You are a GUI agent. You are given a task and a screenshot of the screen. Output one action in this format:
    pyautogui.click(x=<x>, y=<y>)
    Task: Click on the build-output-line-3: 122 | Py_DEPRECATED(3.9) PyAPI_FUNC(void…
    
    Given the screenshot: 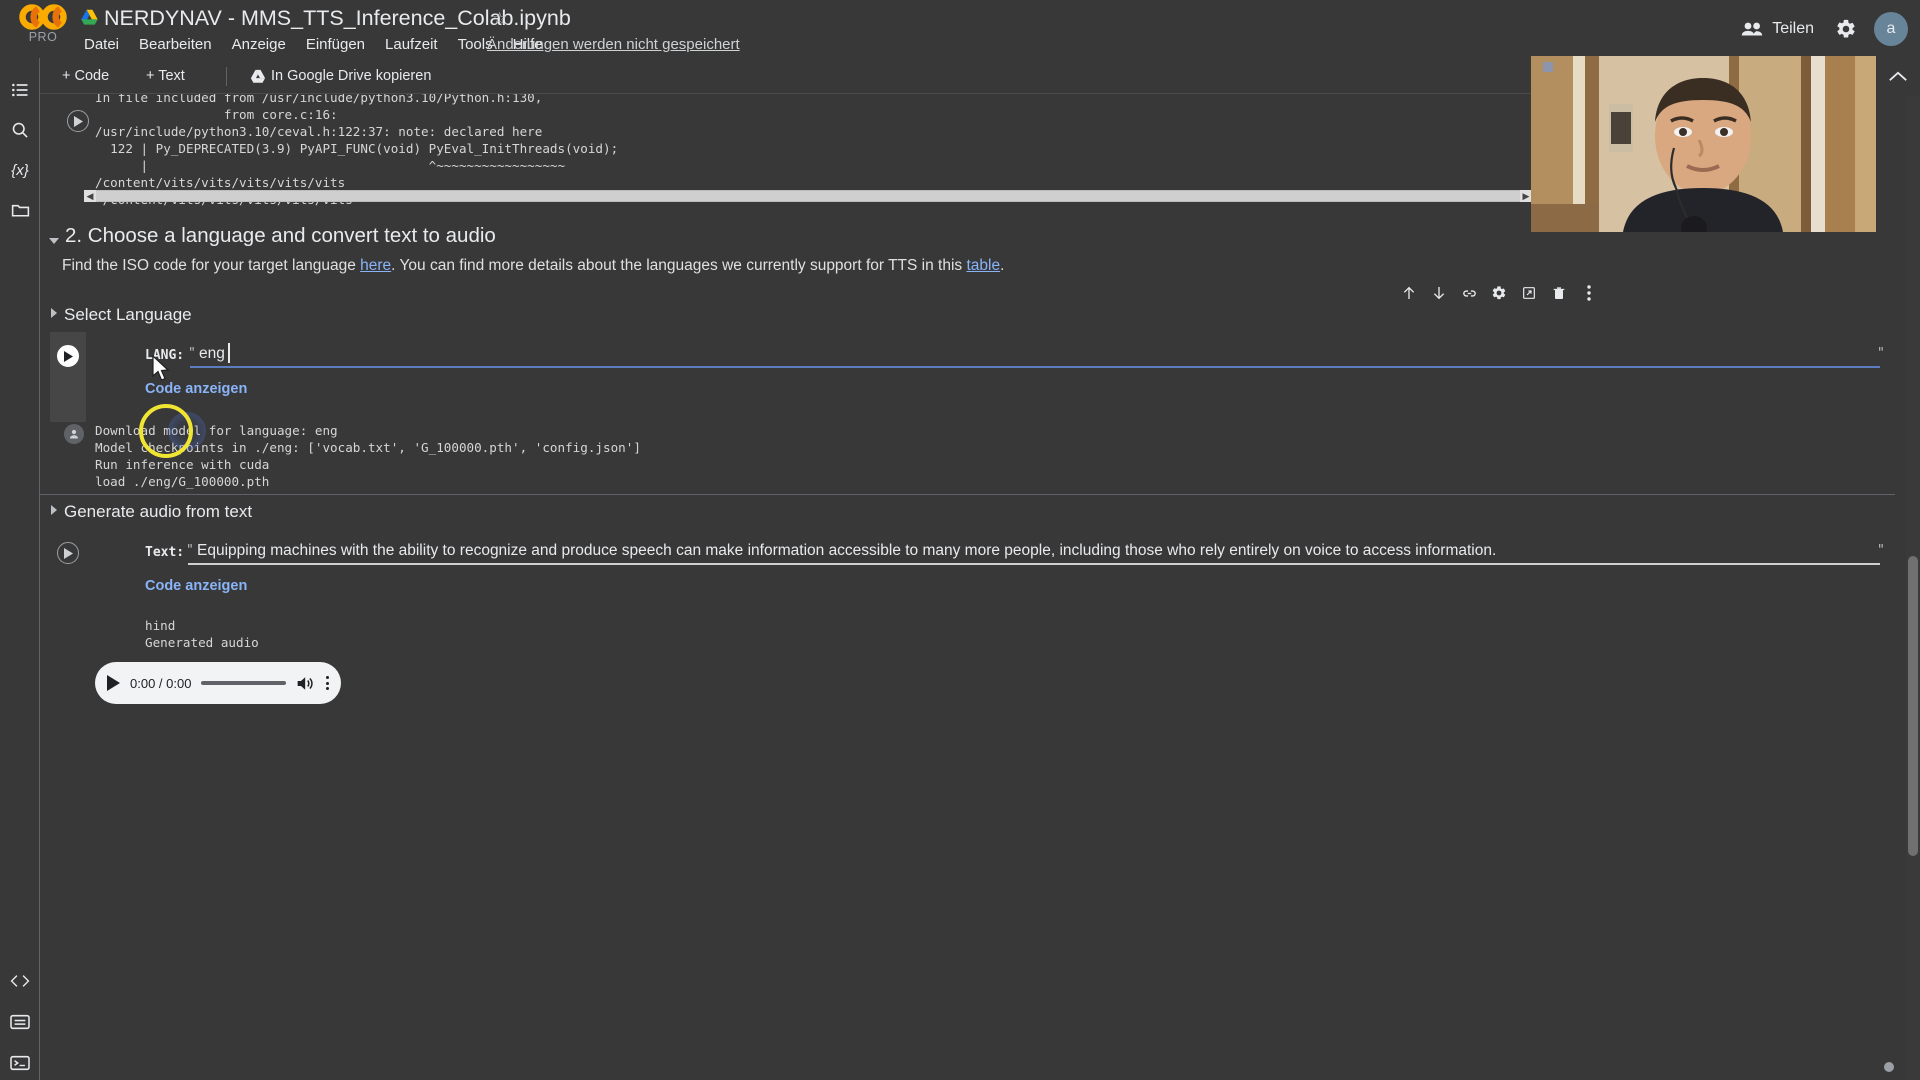 What is the action you would take?
    pyautogui.click(x=357, y=148)
    